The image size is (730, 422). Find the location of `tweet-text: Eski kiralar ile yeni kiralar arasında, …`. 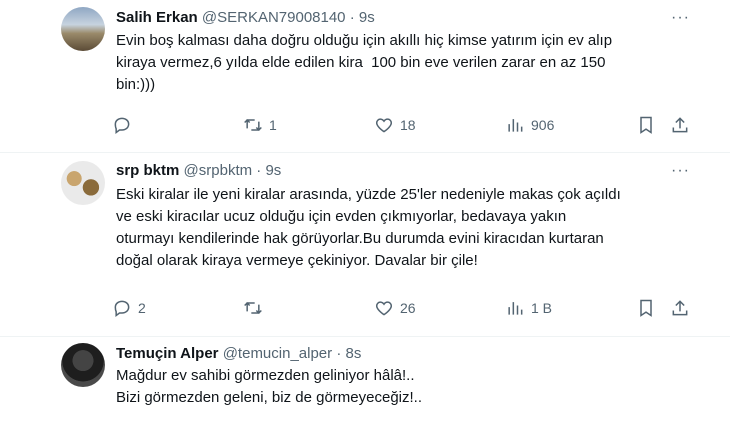

tweet-text: Eski kiralar ile yeni kiralar arasında, … is located at coordinates (368, 227).